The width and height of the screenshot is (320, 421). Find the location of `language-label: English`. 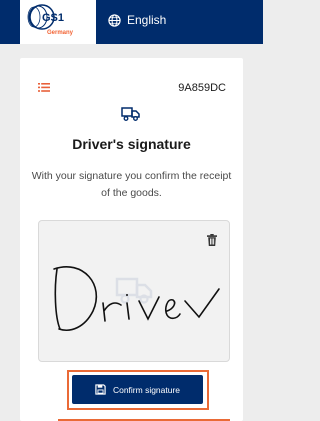

language-label: English is located at coordinates (147, 20).